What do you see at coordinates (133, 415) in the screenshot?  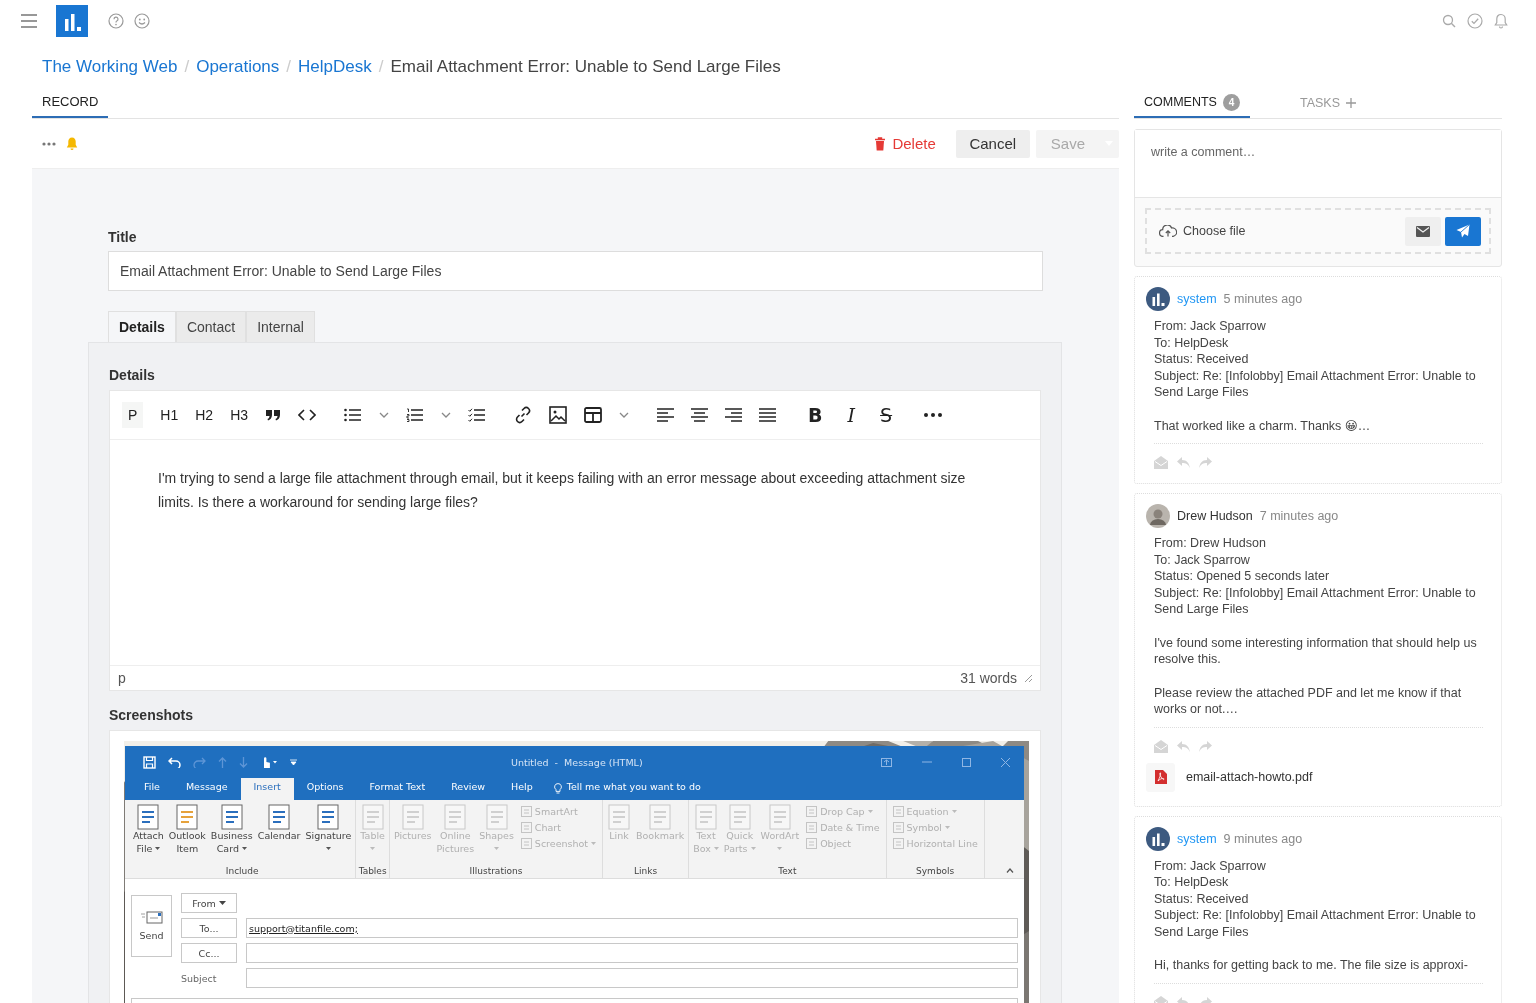 I see `format-button: P` at bounding box center [133, 415].